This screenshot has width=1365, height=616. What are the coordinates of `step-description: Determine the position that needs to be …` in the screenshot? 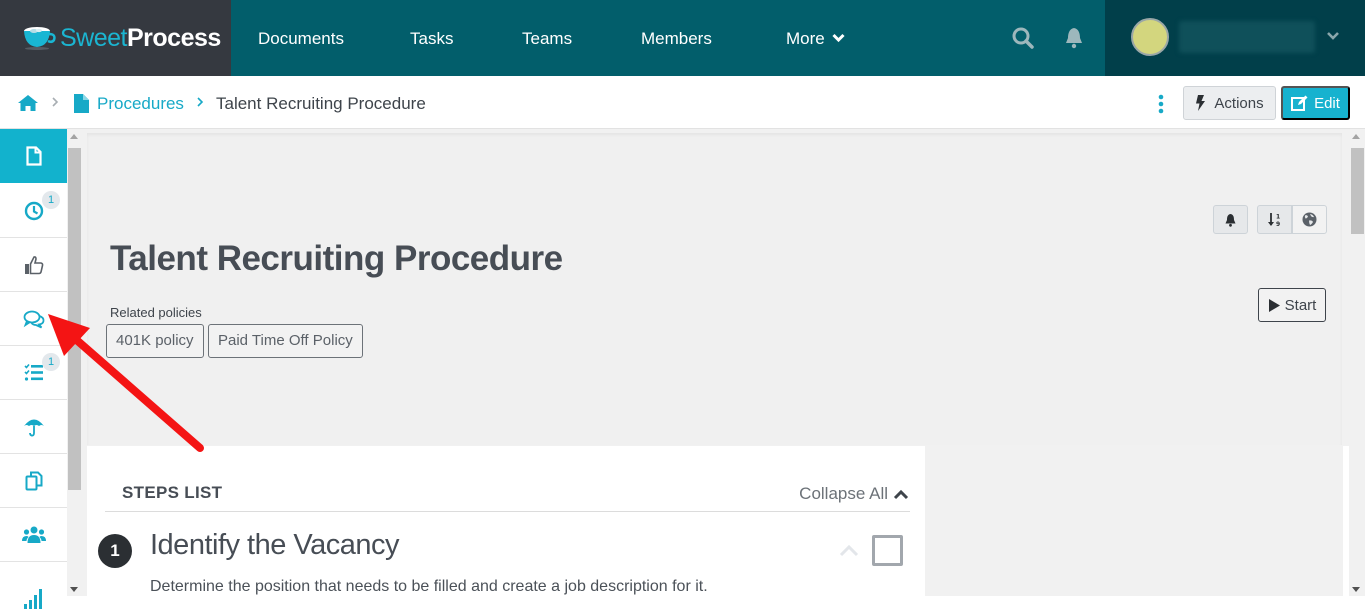 It's located at (429, 586).